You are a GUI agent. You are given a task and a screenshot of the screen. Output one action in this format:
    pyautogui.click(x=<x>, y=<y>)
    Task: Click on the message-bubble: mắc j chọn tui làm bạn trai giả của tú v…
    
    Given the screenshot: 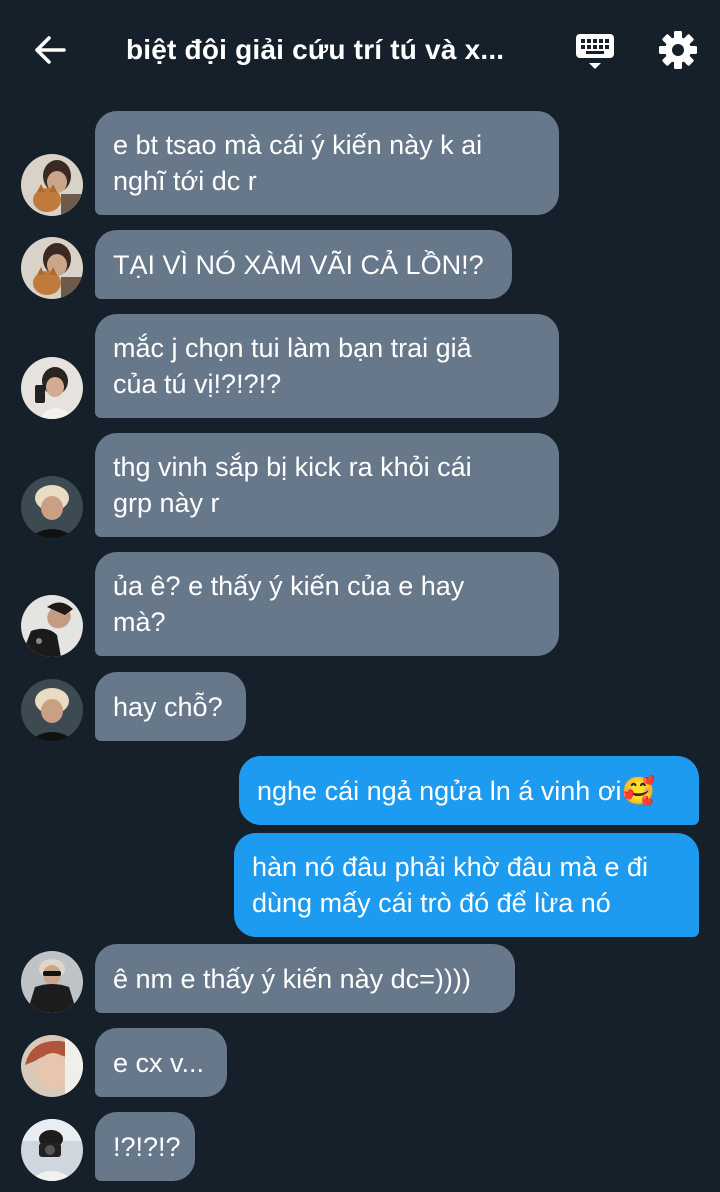 What is the action you would take?
    pyautogui.click(x=327, y=366)
    